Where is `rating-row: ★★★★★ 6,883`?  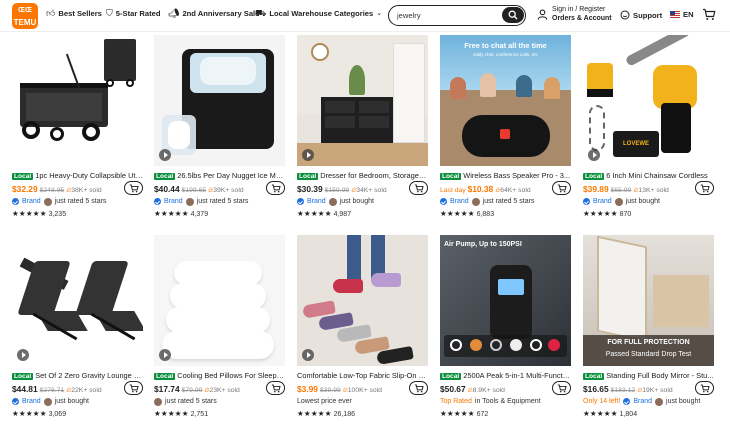
rating-row: ★★★★★ 6,883 is located at coordinates (467, 213).